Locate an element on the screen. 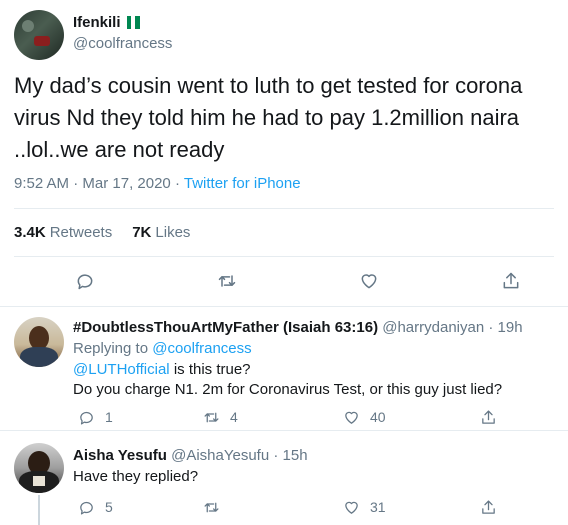  nigeria-flag-icon is located at coordinates (133, 22).